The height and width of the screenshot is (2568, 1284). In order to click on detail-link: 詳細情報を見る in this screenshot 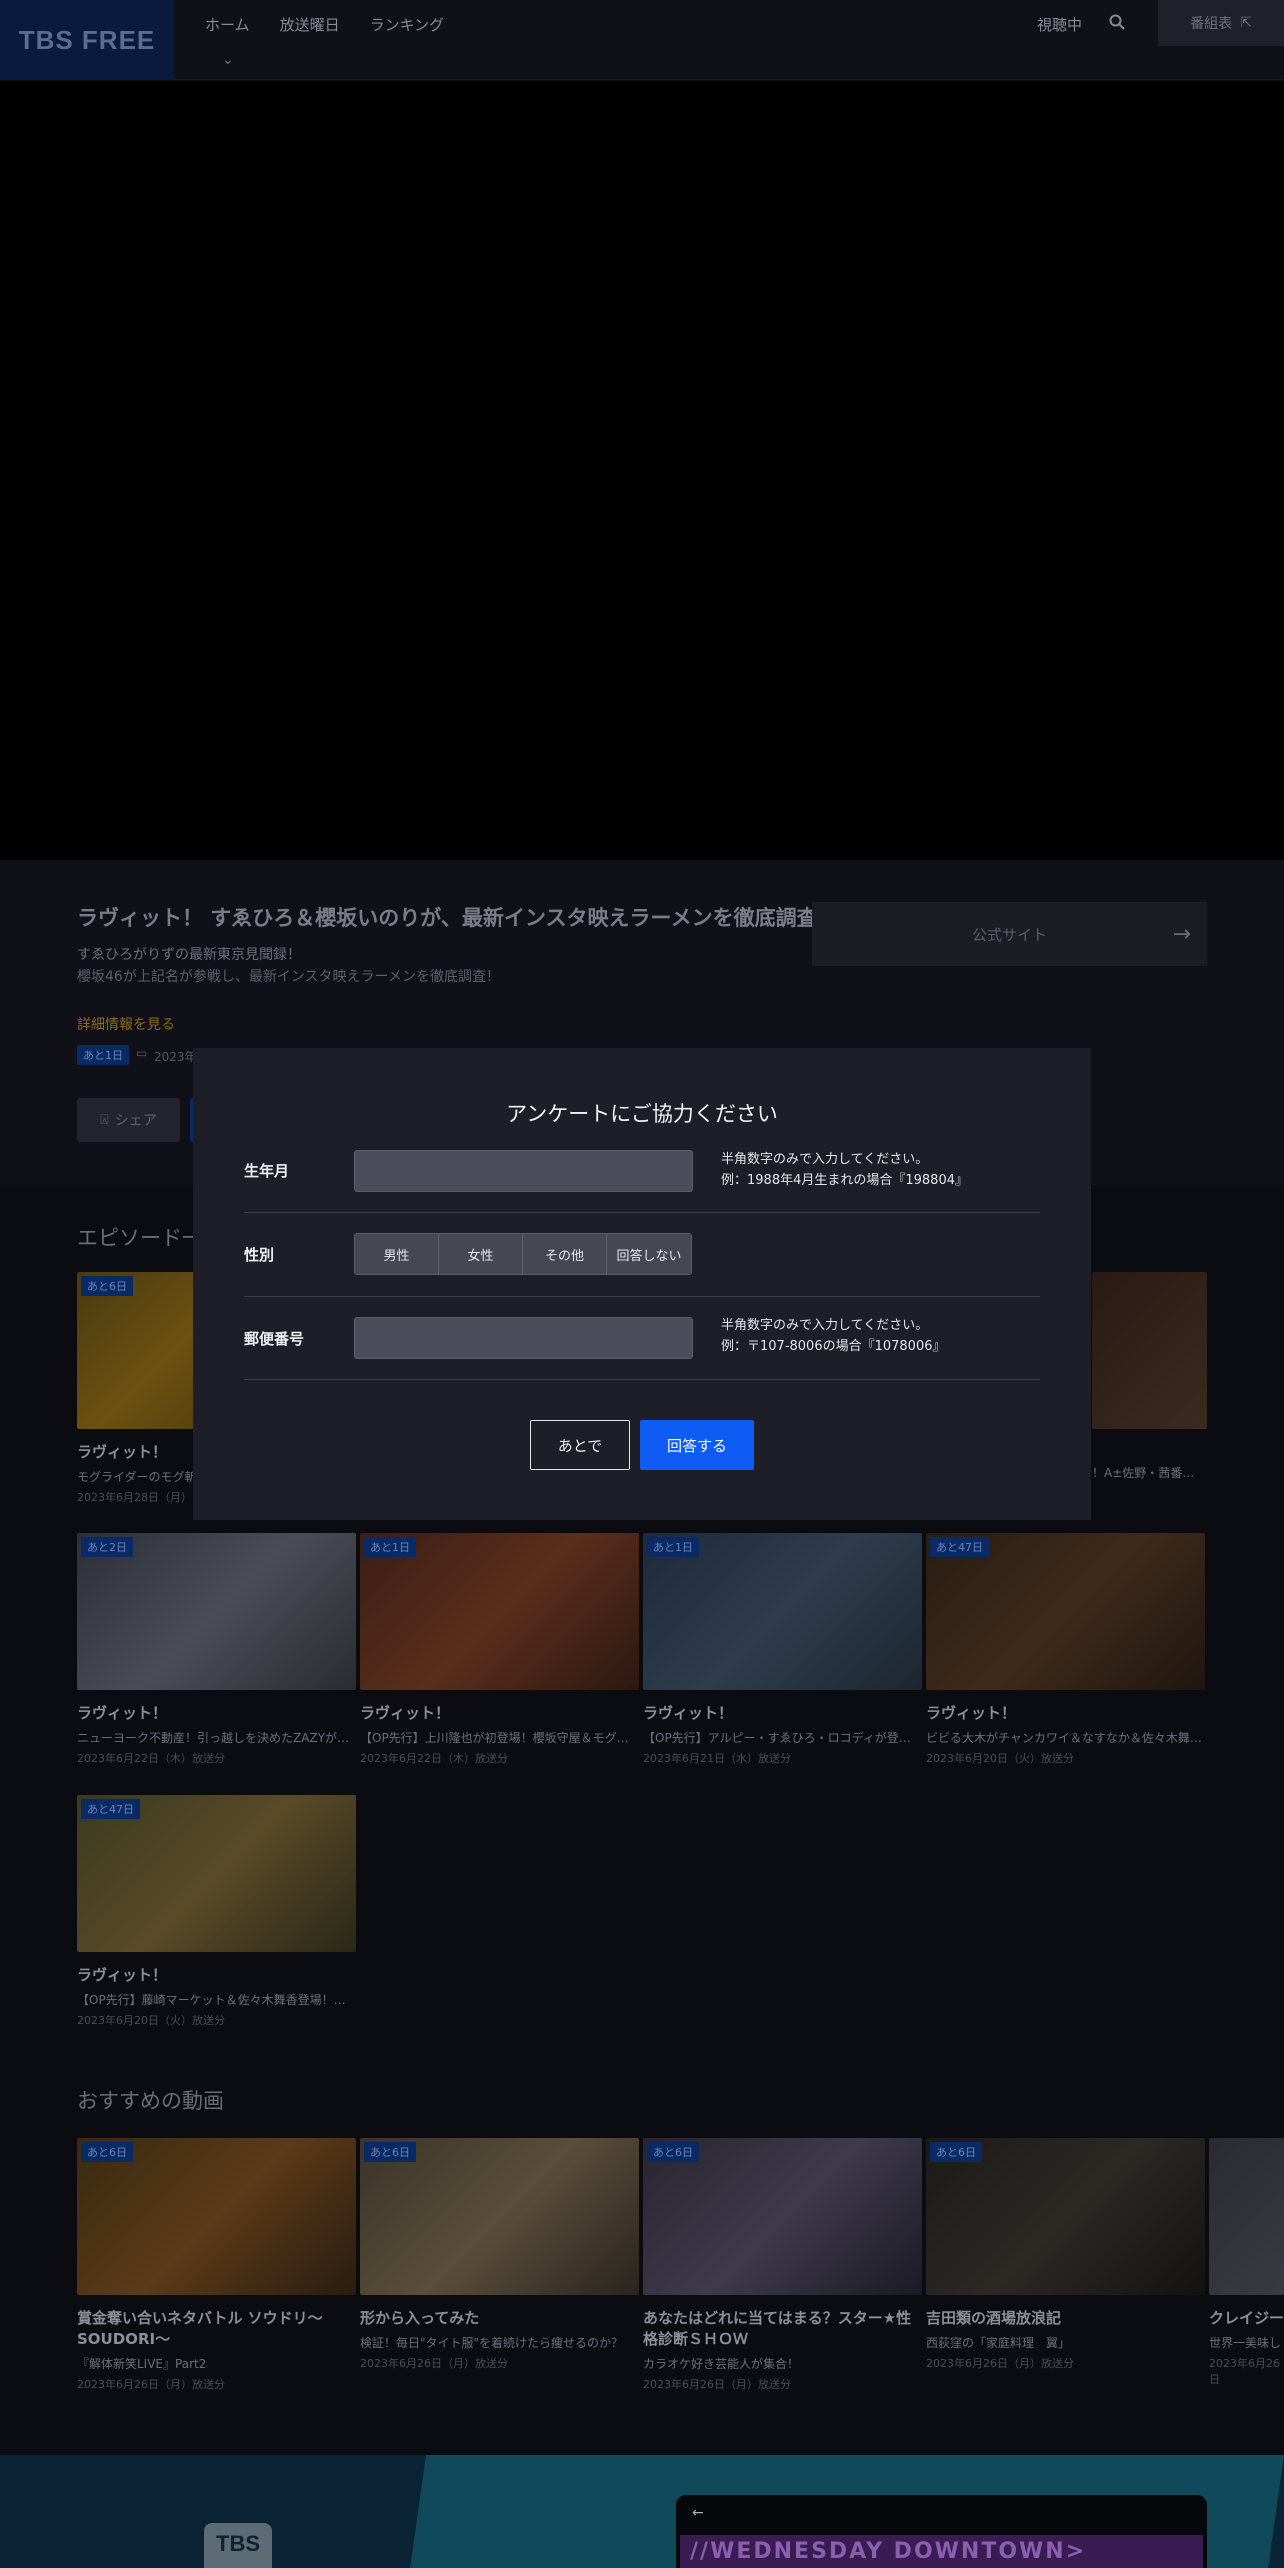, I will do `click(126, 1024)`.